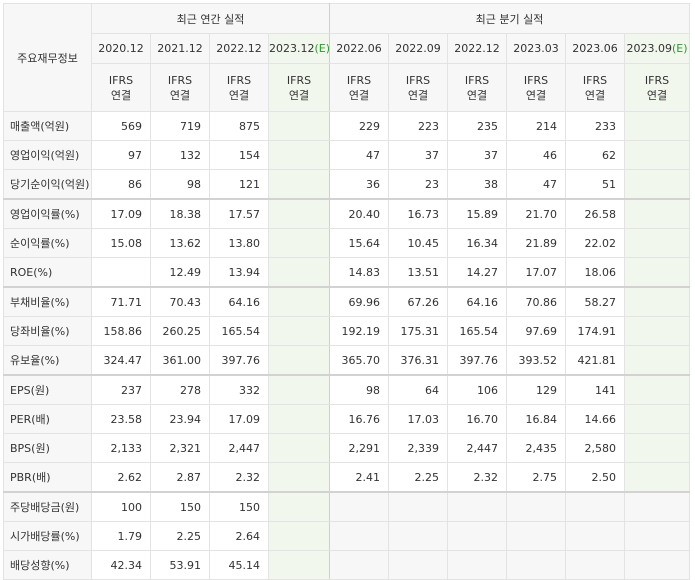 This screenshot has width=695, height=580. I want to click on row-label: 순이익률(%), so click(47, 243).